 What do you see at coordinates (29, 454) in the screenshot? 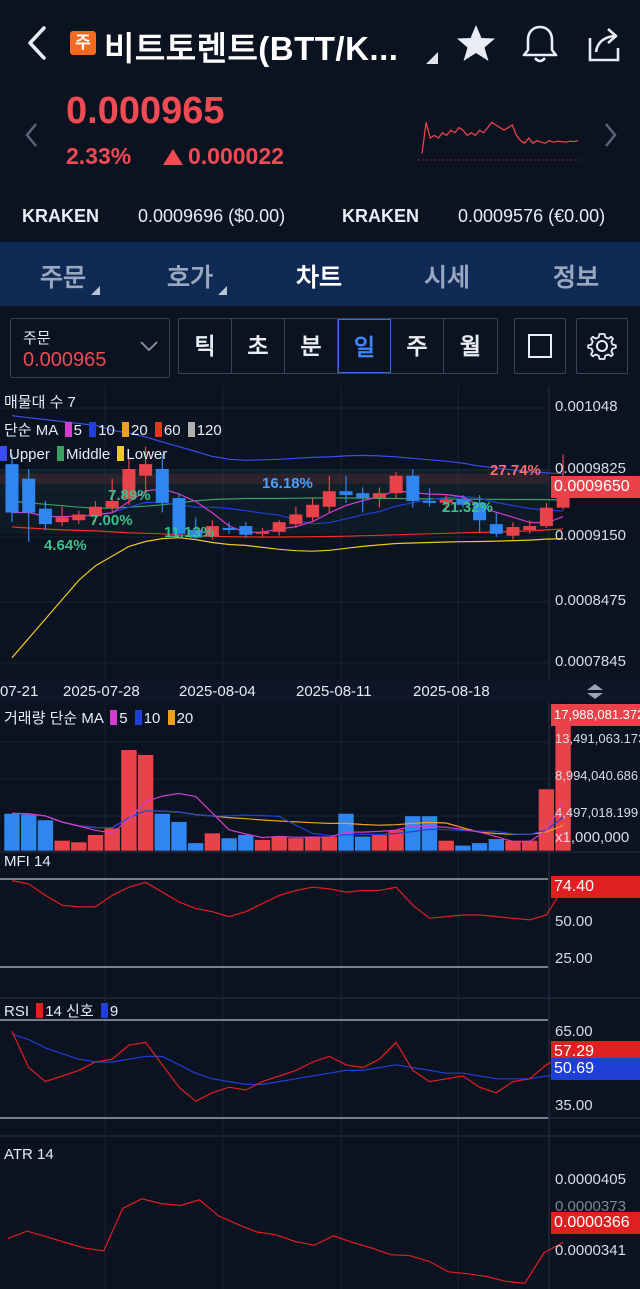
I see `bollinger-upper: Upper` at bounding box center [29, 454].